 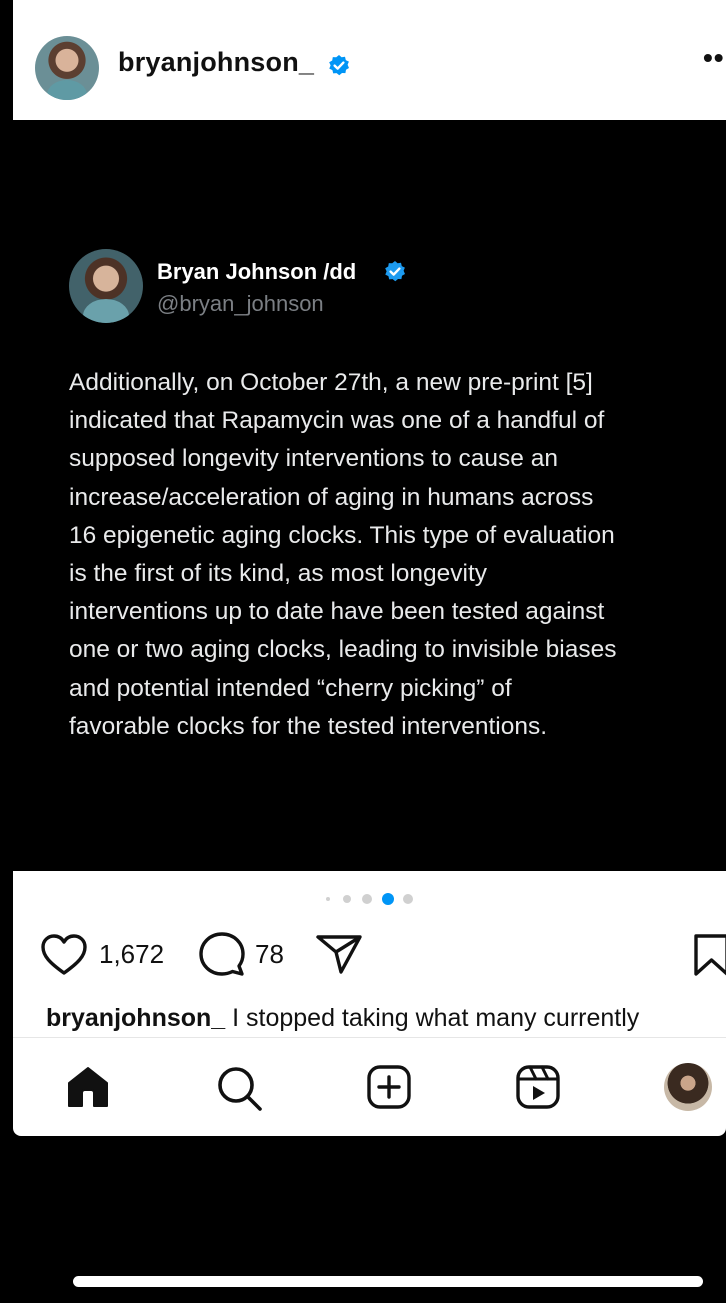 What do you see at coordinates (240, 303) in the screenshot?
I see `tweet-author-handle: @bryan_johnson` at bounding box center [240, 303].